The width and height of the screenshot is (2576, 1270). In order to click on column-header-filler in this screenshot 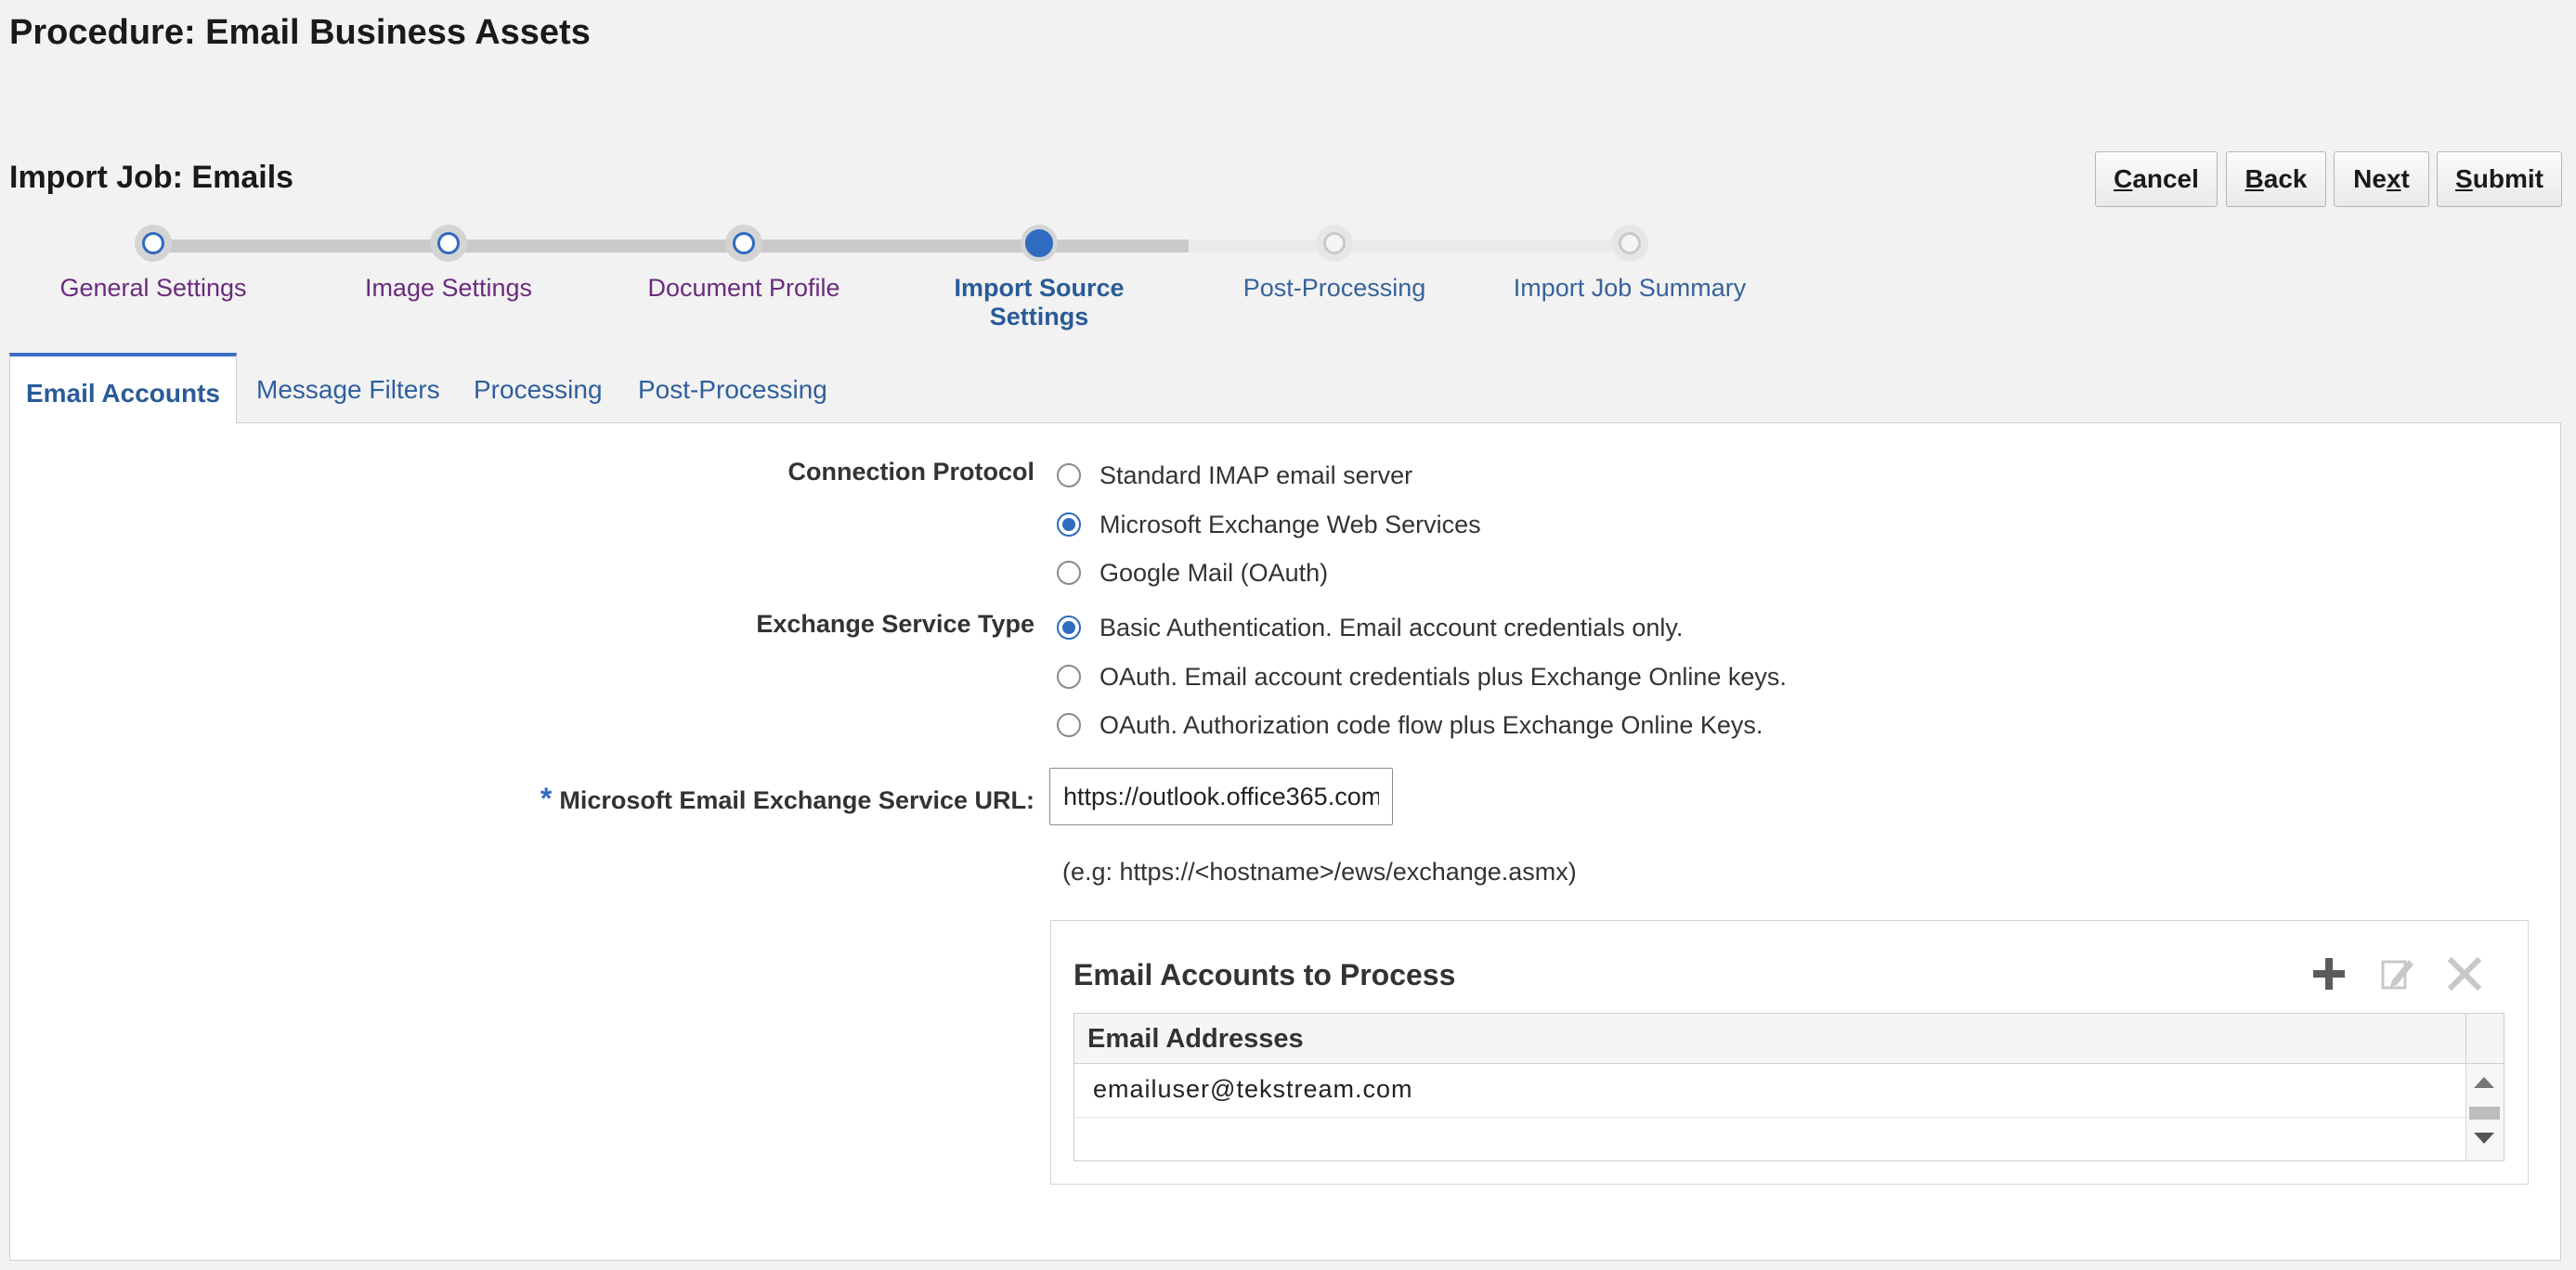, I will do `click(2484, 1039)`.